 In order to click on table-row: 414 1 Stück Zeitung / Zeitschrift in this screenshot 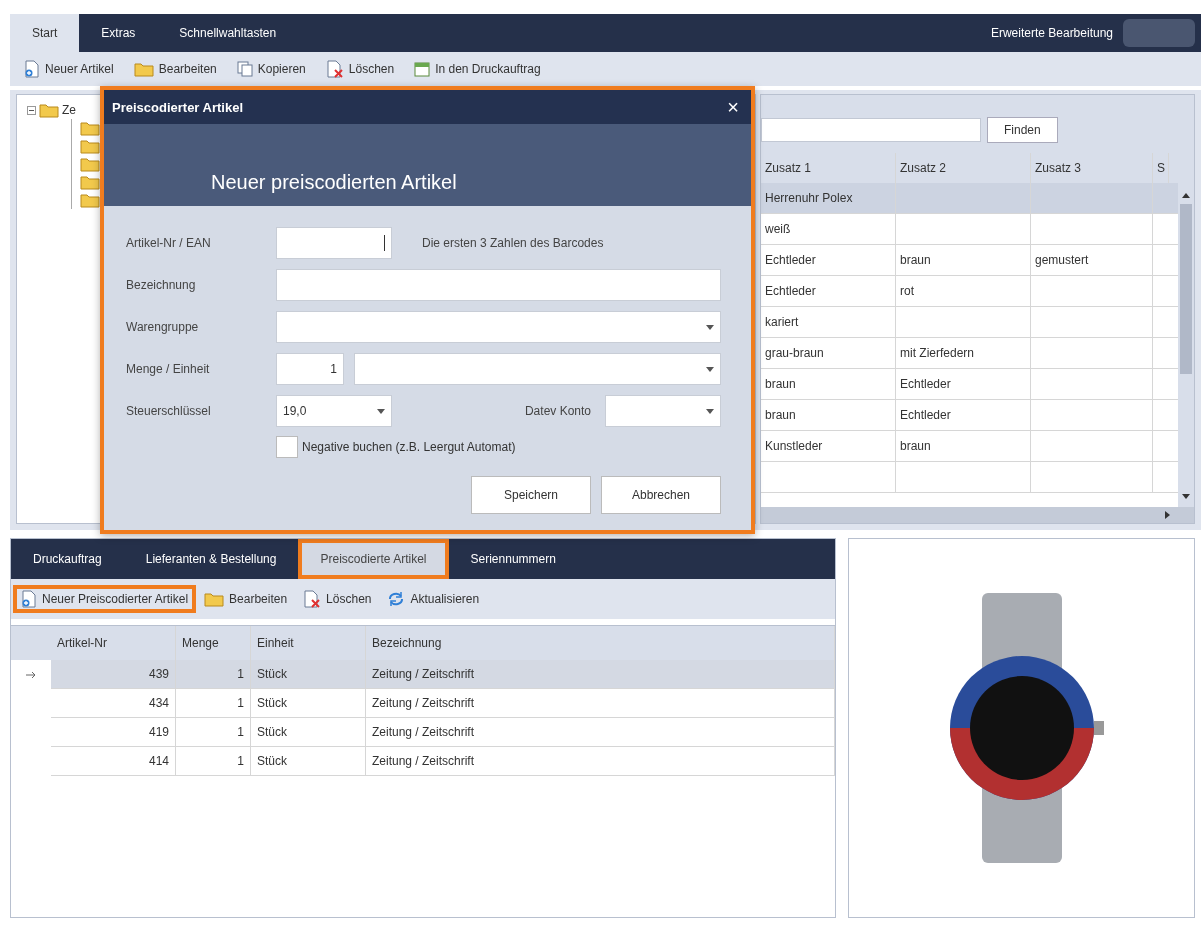, I will do `click(423, 761)`.